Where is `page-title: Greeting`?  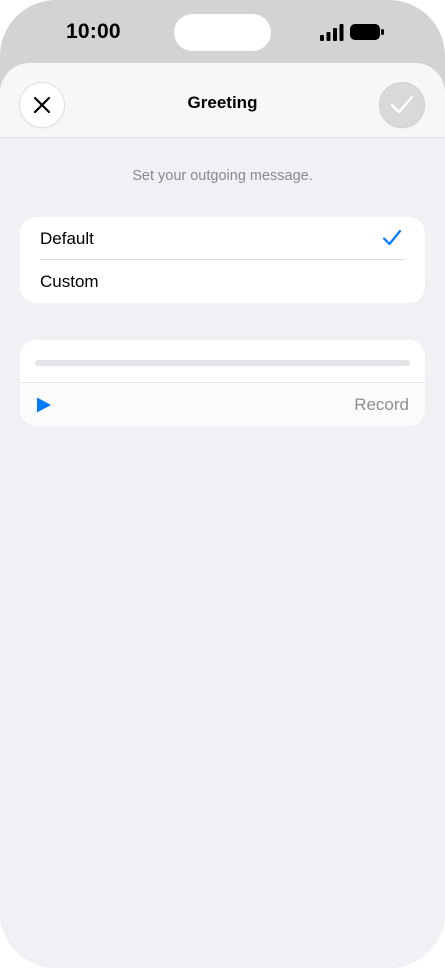
page-title: Greeting is located at coordinates (222, 102).